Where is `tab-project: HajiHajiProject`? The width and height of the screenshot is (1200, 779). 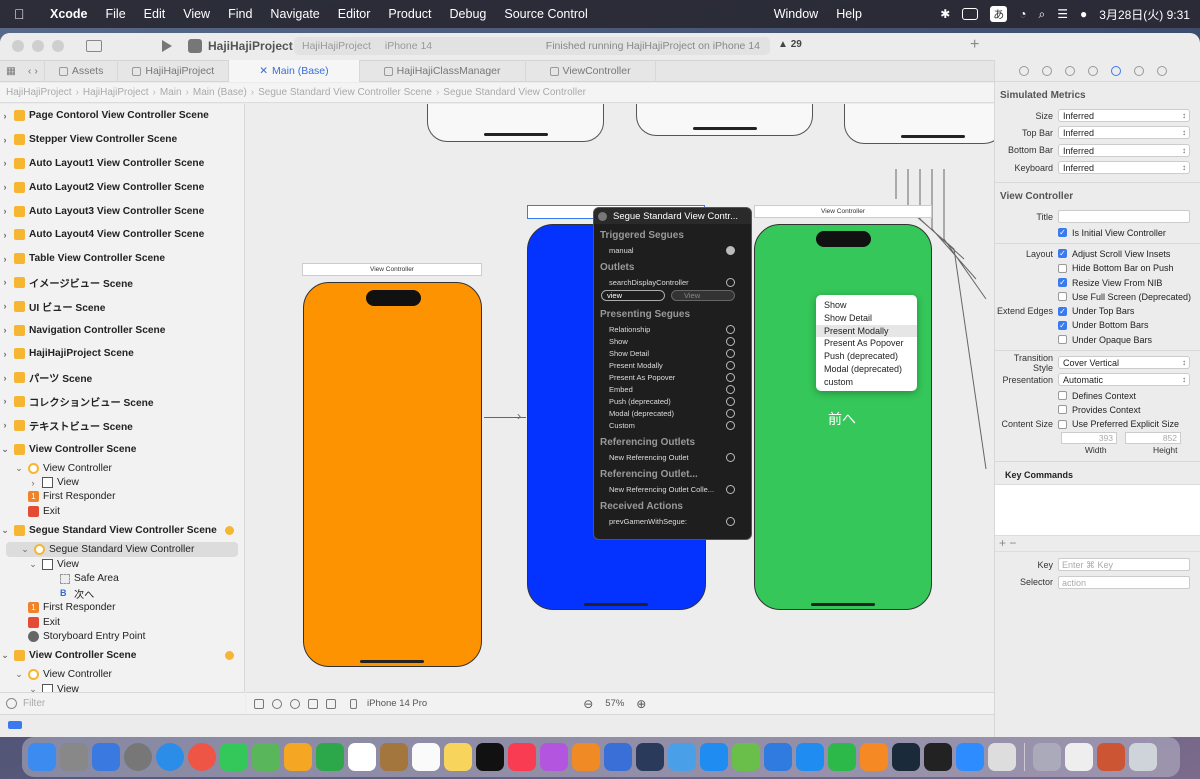 tab-project: HajiHajiProject is located at coordinates (174, 71).